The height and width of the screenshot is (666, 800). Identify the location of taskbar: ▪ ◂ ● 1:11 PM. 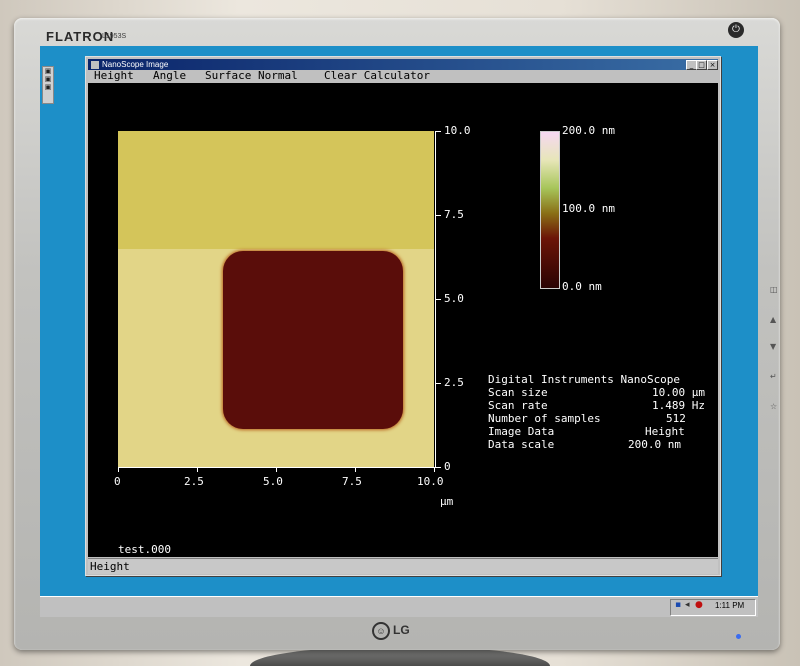
(399, 606).